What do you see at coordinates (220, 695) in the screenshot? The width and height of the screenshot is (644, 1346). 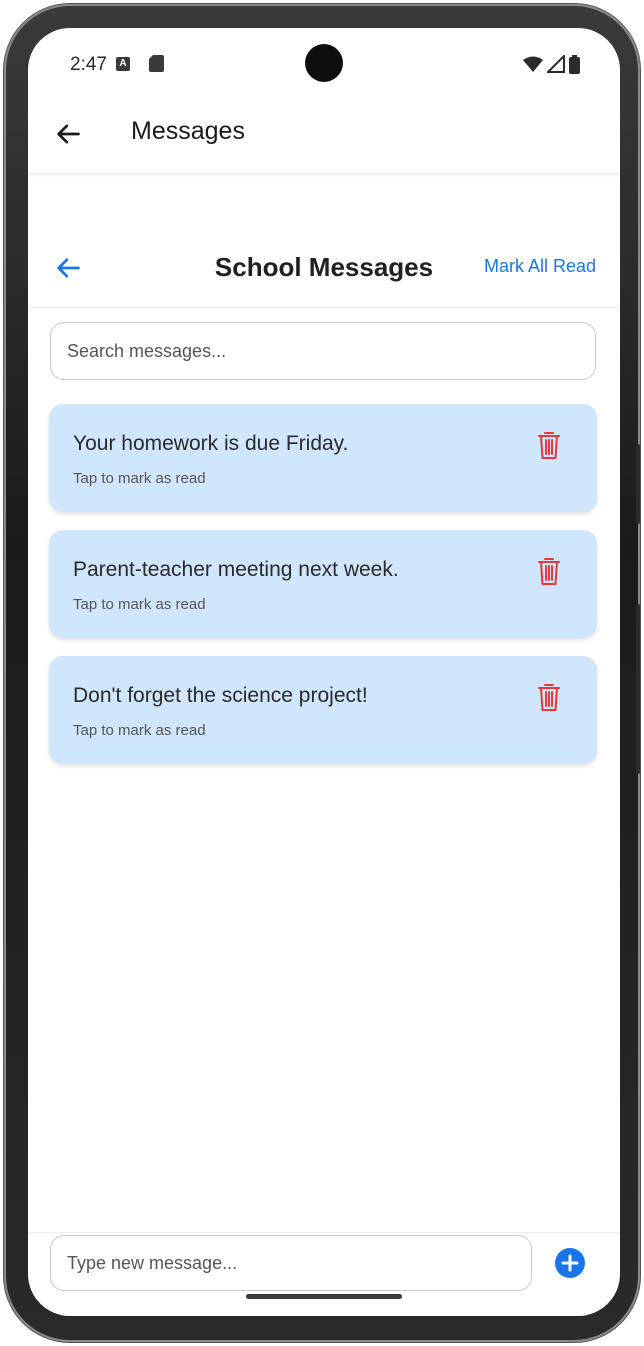 I see `message-text: Don't forget the science project!` at bounding box center [220, 695].